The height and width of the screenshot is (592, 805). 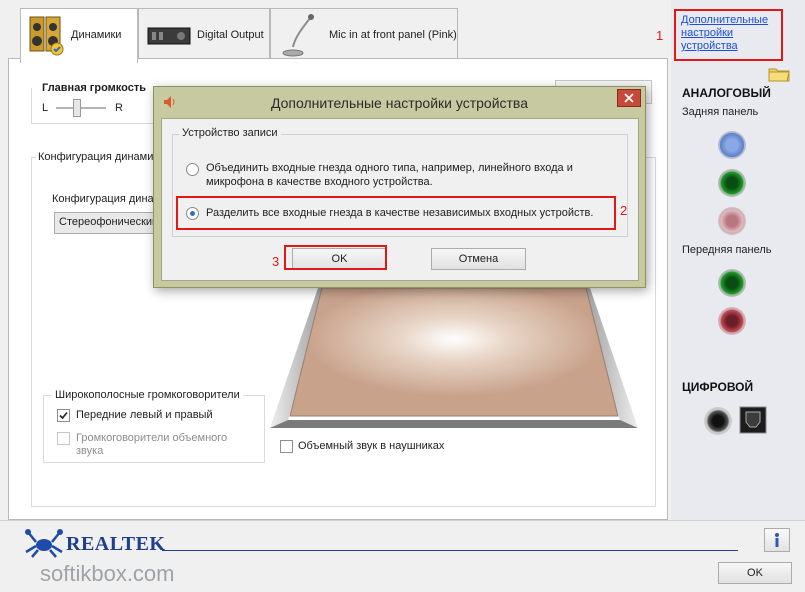 What do you see at coordinates (276, 261) in the screenshot?
I see `annotation-number-3: 3` at bounding box center [276, 261].